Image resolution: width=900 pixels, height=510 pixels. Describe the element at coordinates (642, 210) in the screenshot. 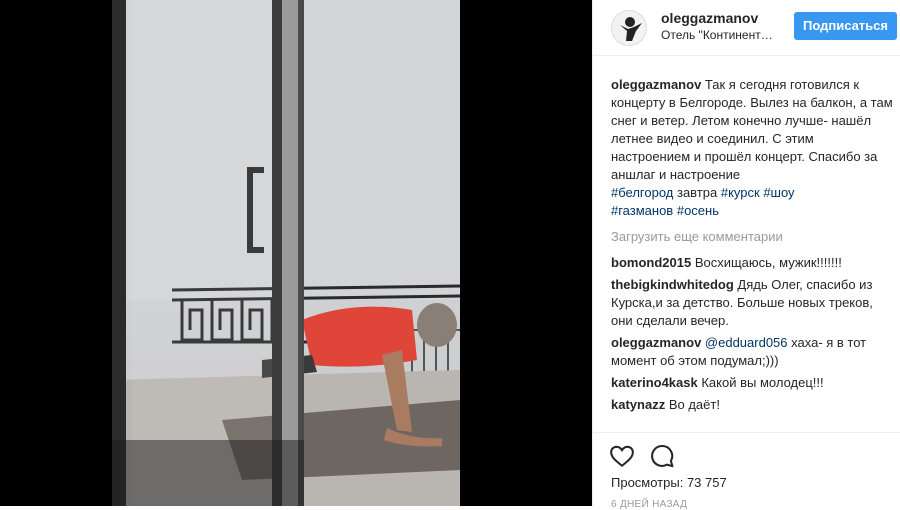

I see `hashtag-link: #газманов` at that location.